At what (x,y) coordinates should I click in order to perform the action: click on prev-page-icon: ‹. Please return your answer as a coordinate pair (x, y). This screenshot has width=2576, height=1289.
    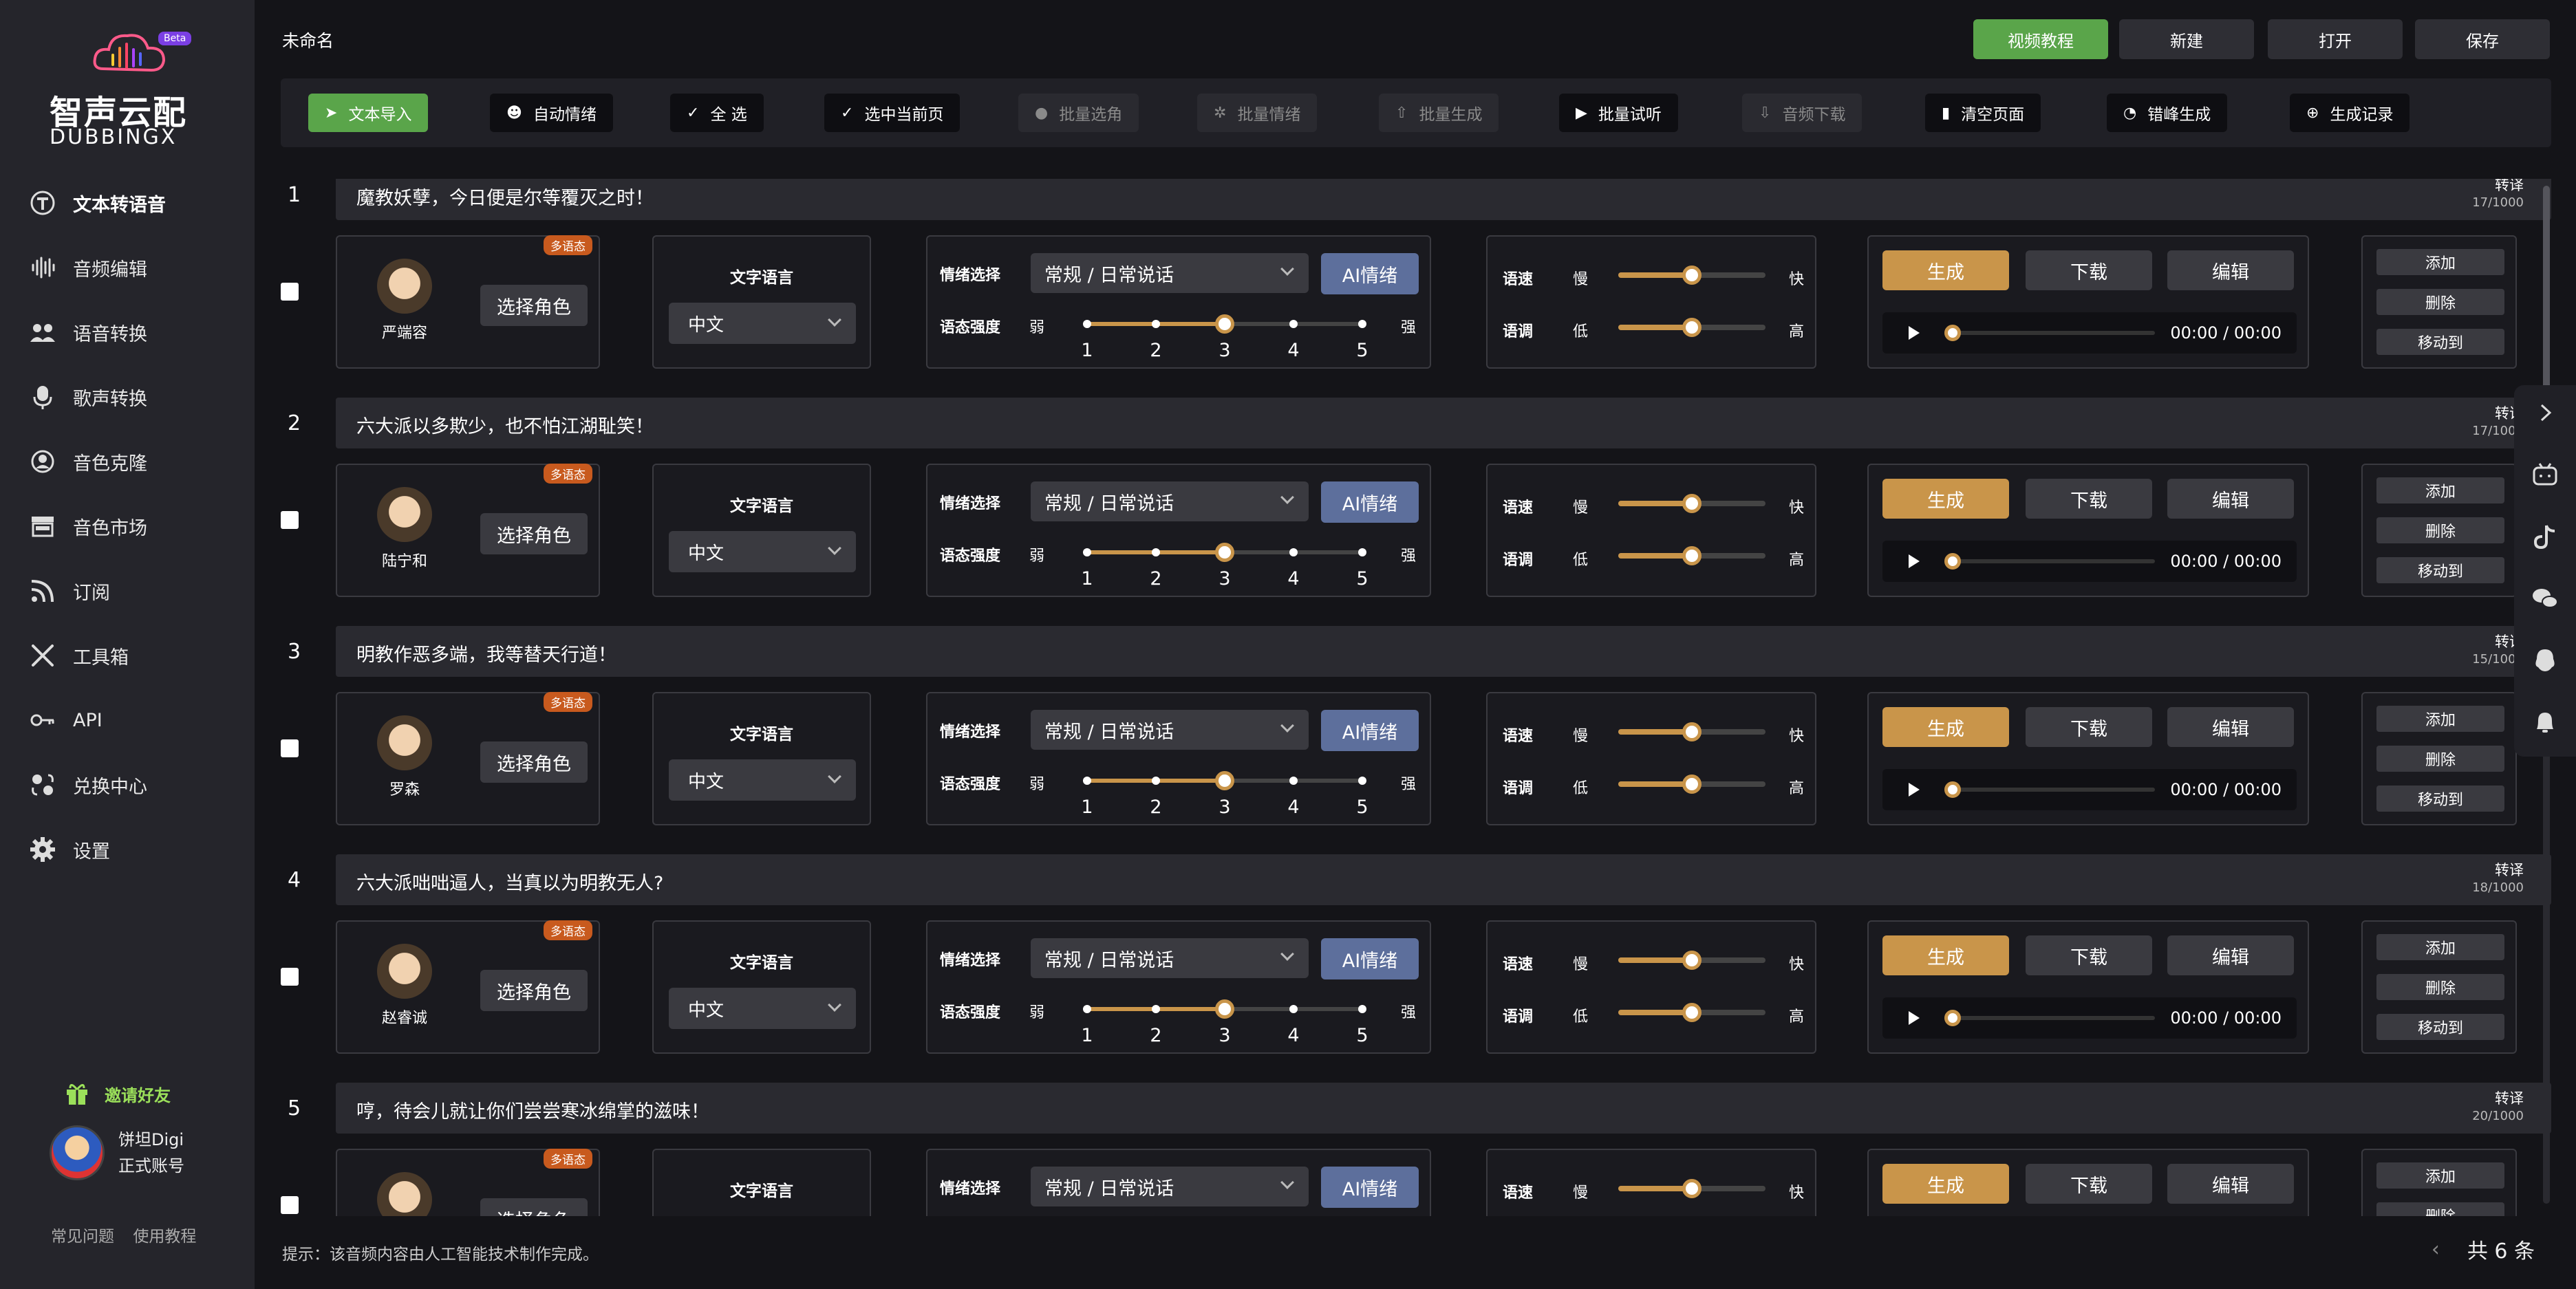
    Looking at the image, I should click on (2436, 1249).